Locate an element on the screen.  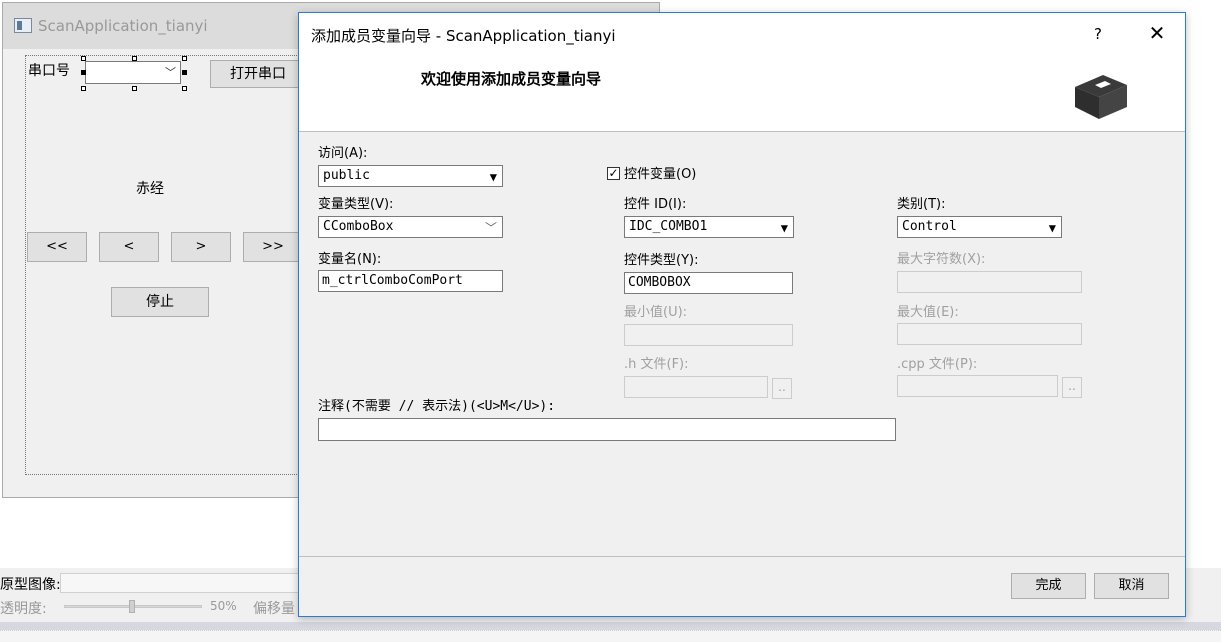
finish-button: 完成 is located at coordinates (1048, 586).